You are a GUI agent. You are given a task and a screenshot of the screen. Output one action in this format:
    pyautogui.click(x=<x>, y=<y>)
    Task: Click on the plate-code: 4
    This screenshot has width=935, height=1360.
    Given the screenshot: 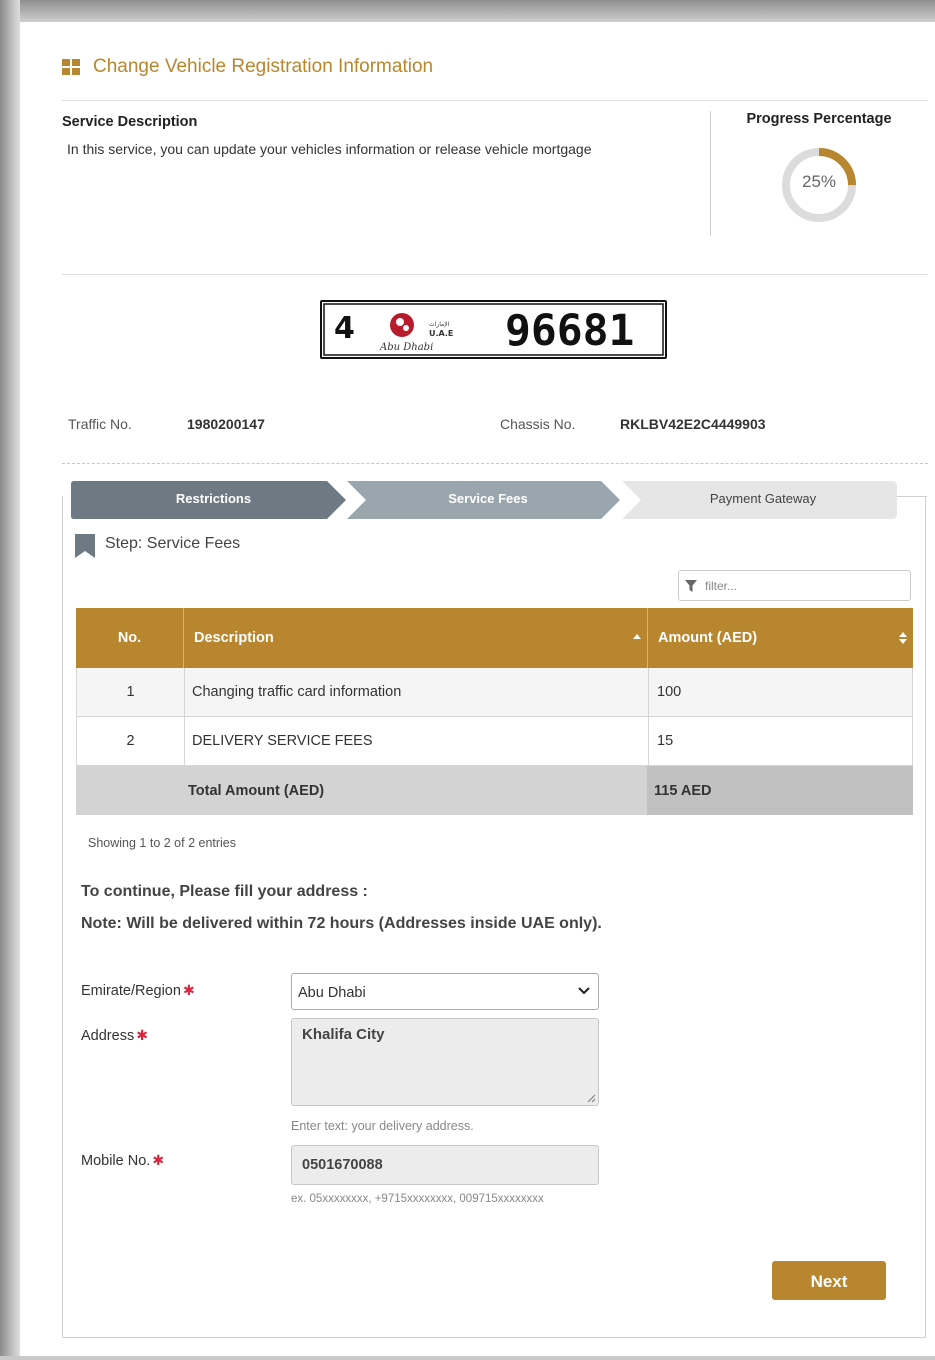 What is the action you would take?
    pyautogui.click(x=344, y=328)
    